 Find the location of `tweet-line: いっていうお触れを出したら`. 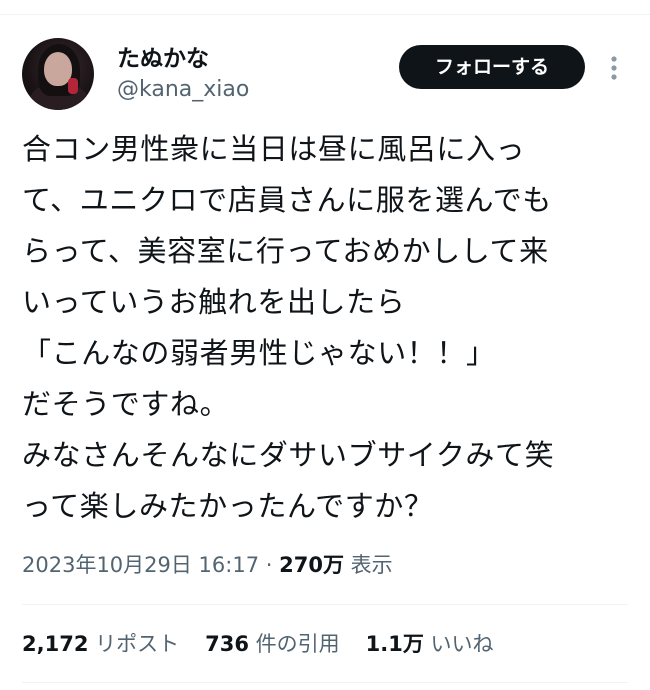

tweet-line: いっていうお触れを出したら is located at coordinates (214, 302).